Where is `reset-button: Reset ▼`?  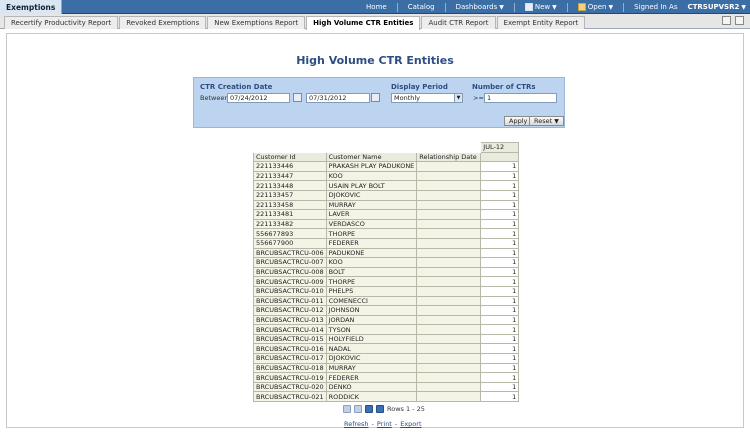 reset-button: Reset ▼ is located at coordinates (546, 121).